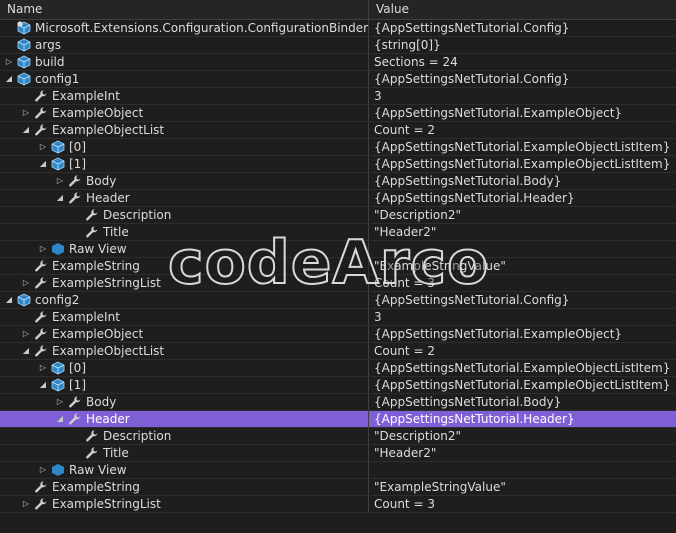 The image size is (676, 533). Describe the element at coordinates (184, 300) in the screenshot. I see `name-cell: ◢ config2` at that location.